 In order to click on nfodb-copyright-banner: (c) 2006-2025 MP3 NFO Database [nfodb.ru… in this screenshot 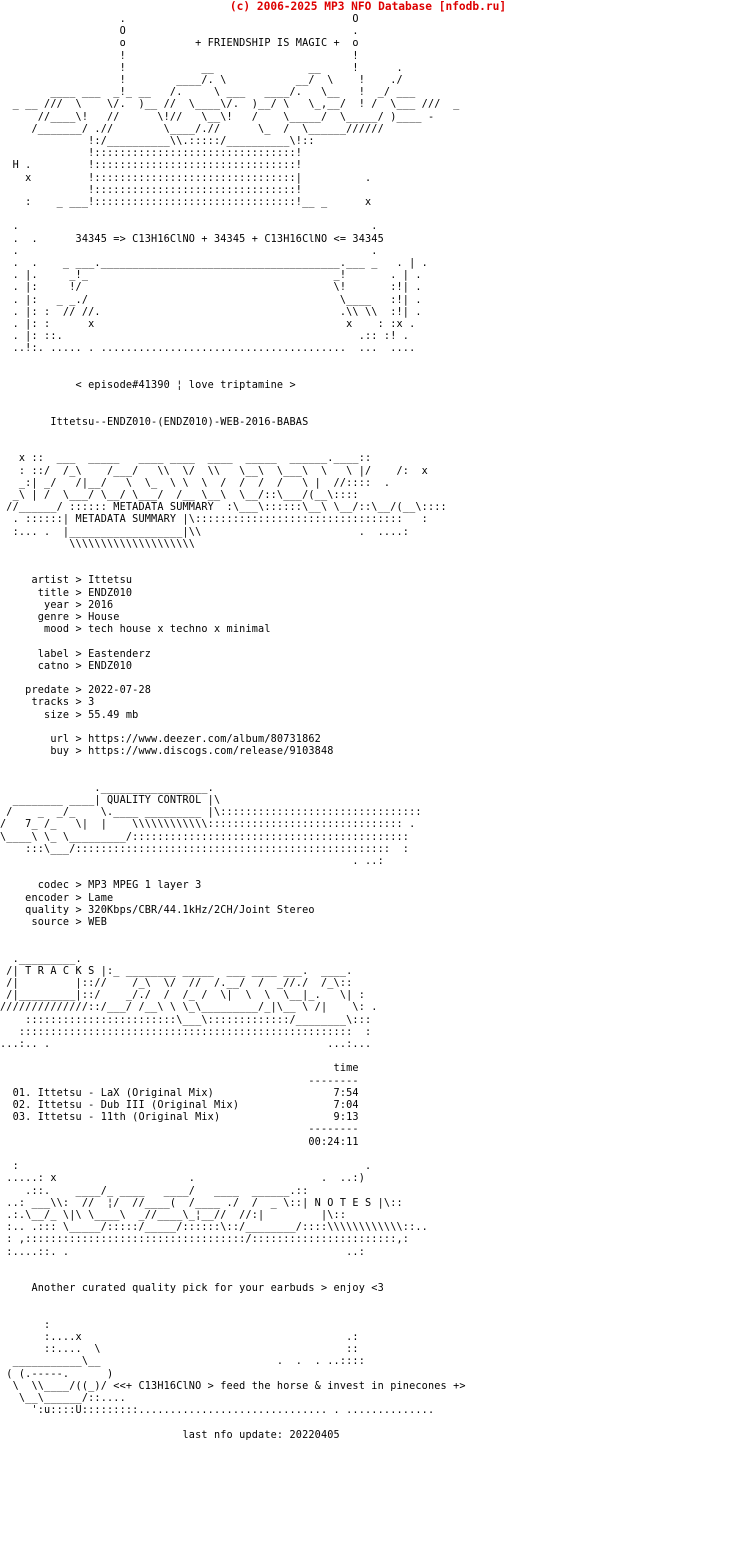, I will do `click(368, 6)`.